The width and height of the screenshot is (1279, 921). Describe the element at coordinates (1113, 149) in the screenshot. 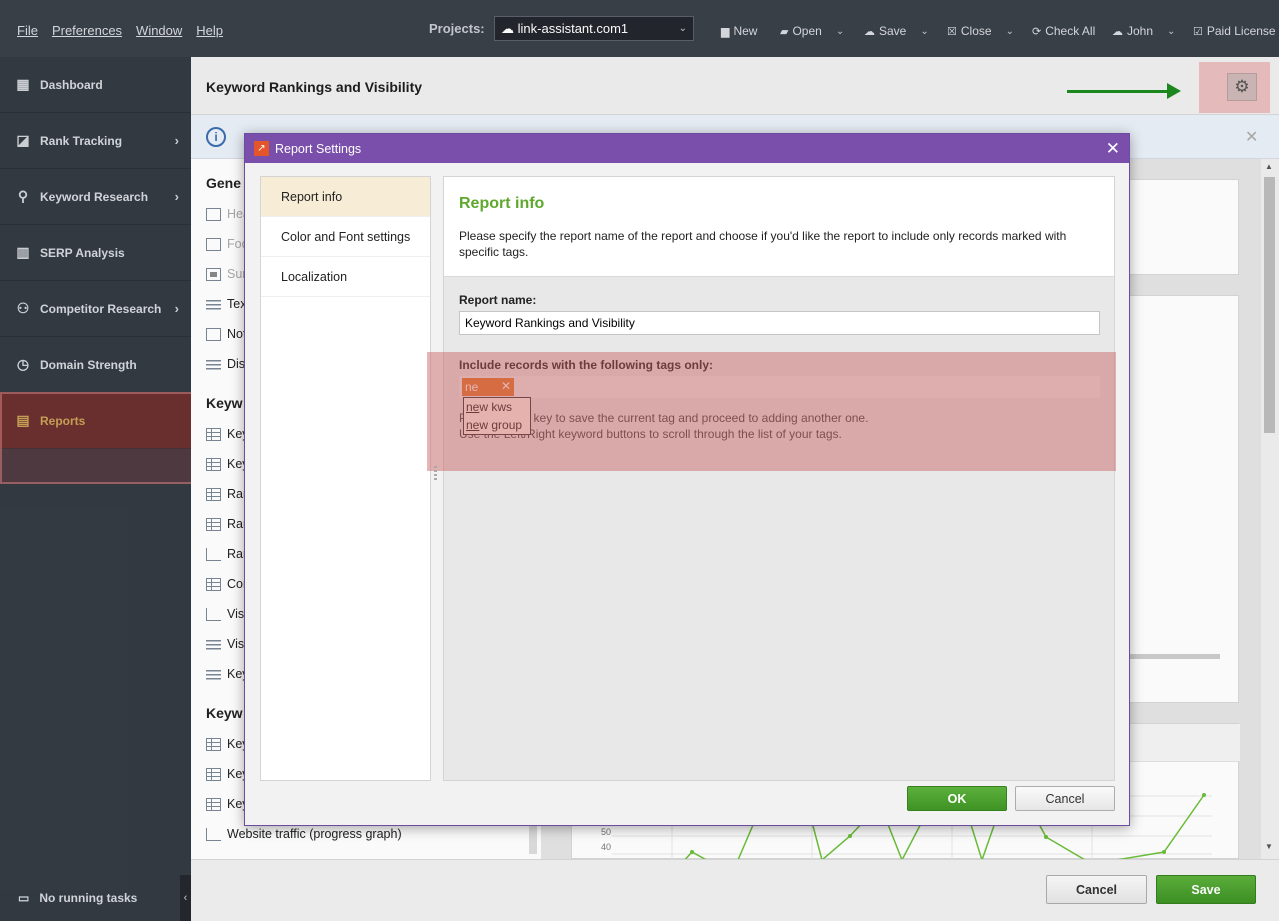

I see `close-icon: ✕` at that location.